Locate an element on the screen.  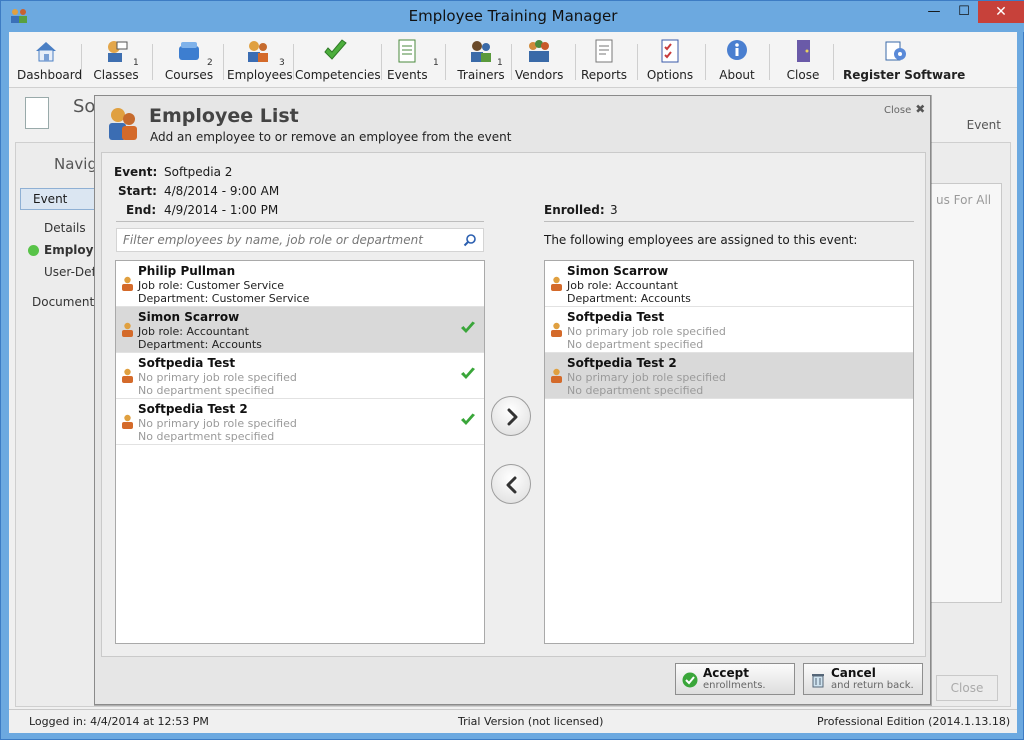
employee-role: Job role: Customer Service is located at coordinates (211, 285).